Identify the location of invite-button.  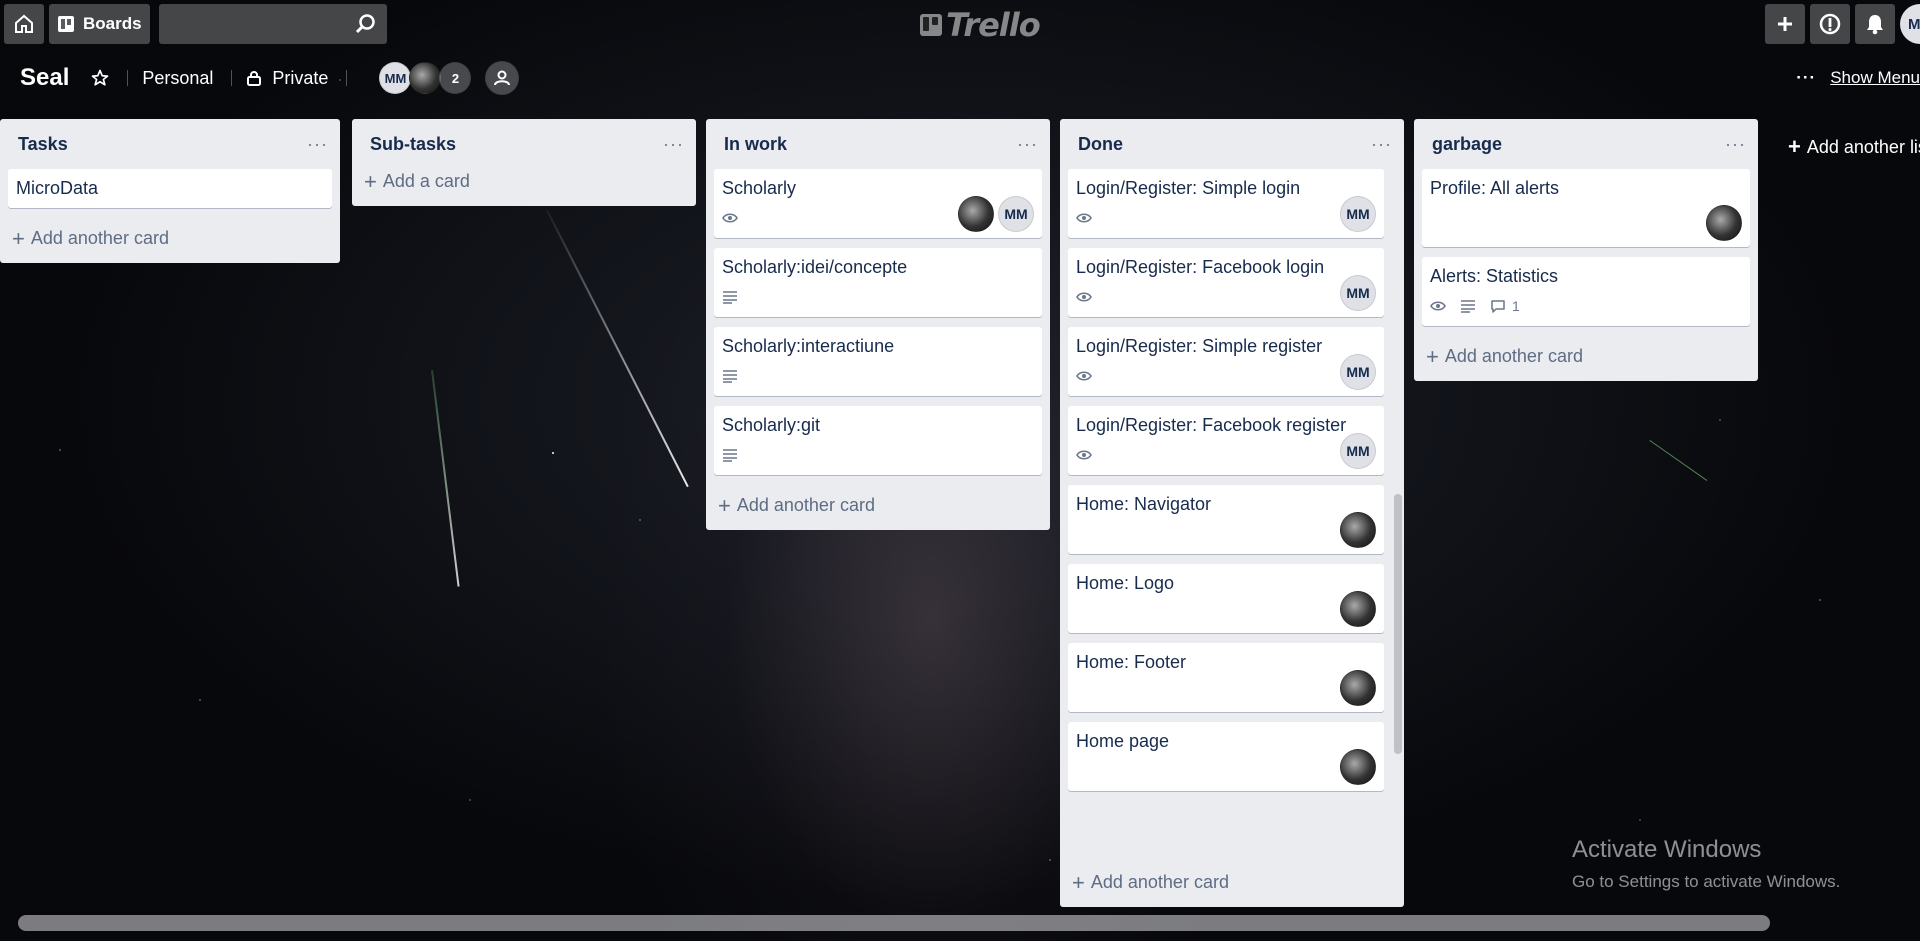
(502, 78).